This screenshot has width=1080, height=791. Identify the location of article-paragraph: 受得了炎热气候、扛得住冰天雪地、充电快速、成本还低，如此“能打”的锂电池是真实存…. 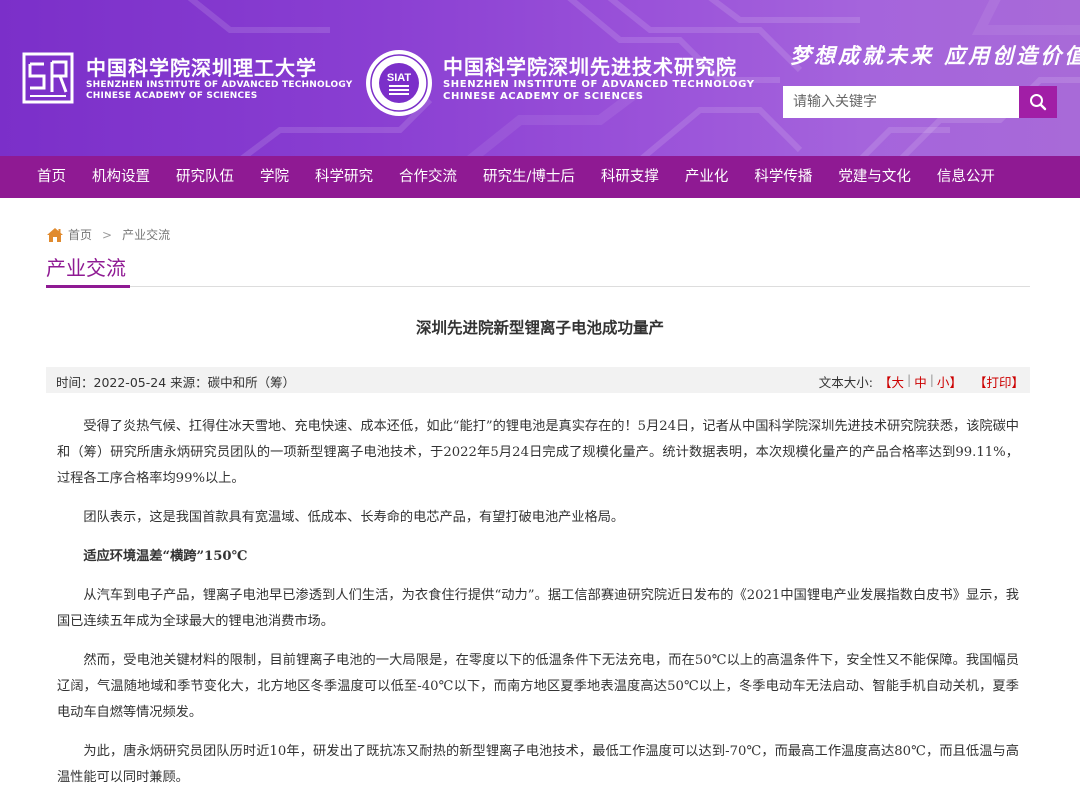
(538, 452).